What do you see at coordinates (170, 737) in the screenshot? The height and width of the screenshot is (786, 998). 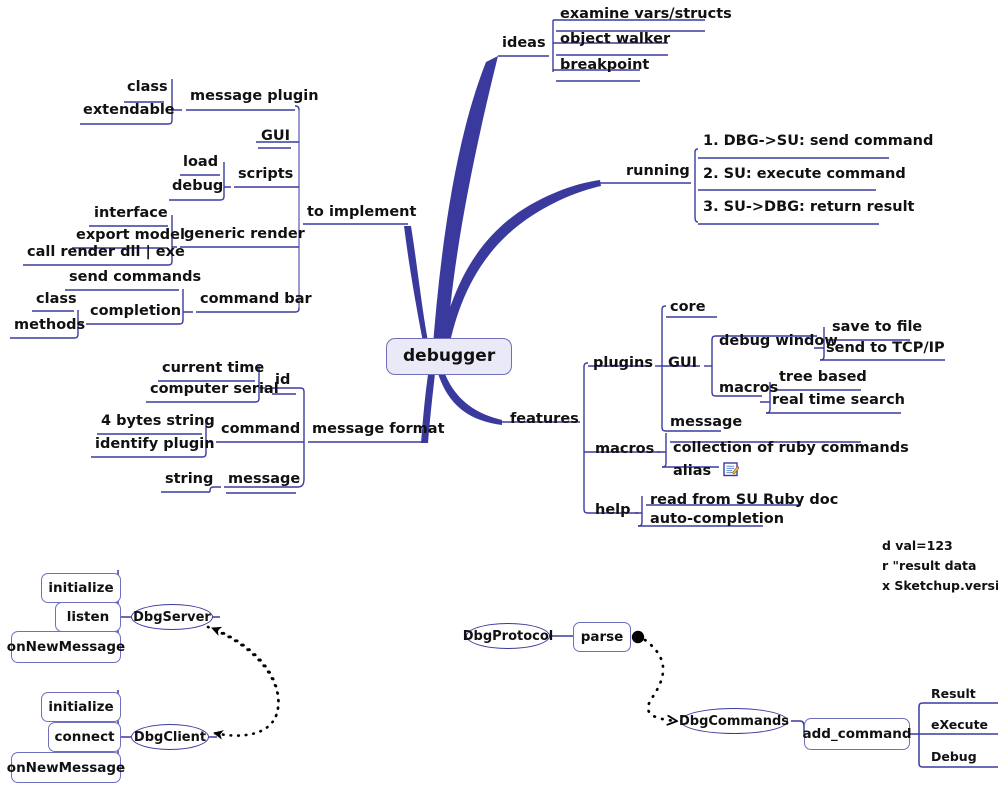 I see `class-dbgclient: DbgClient` at bounding box center [170, 737].